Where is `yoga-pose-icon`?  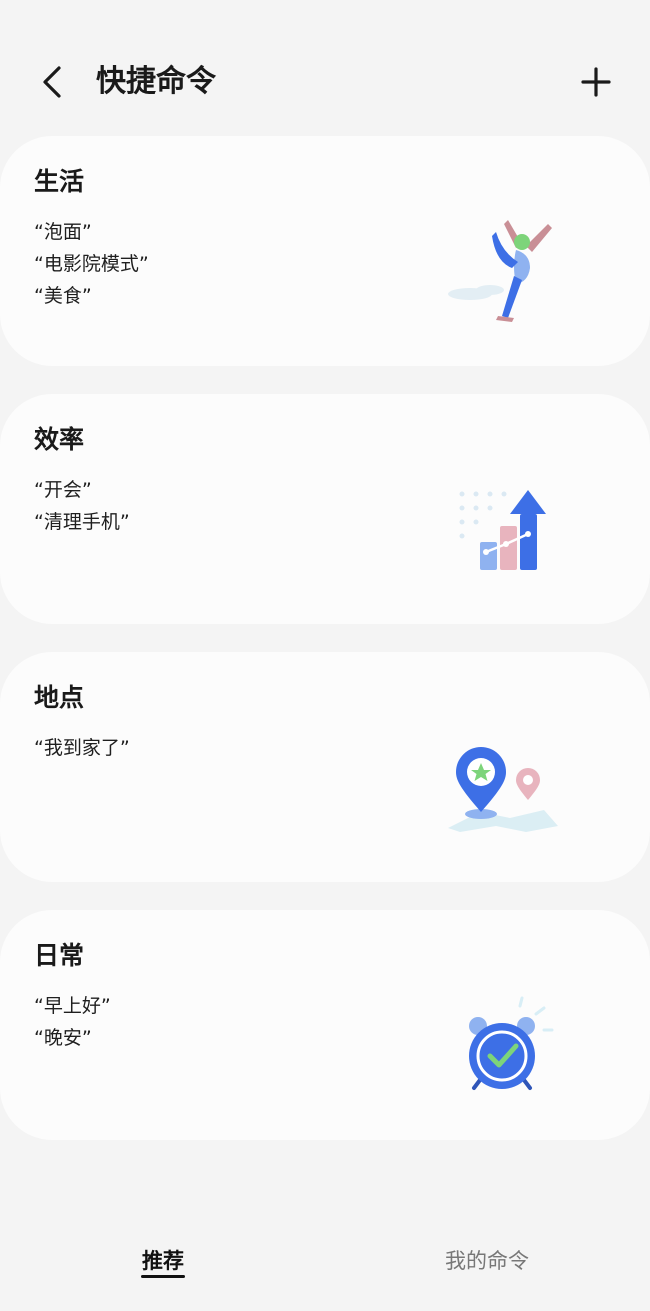 yoga-pose-icon is located at coordinates (500, 271).